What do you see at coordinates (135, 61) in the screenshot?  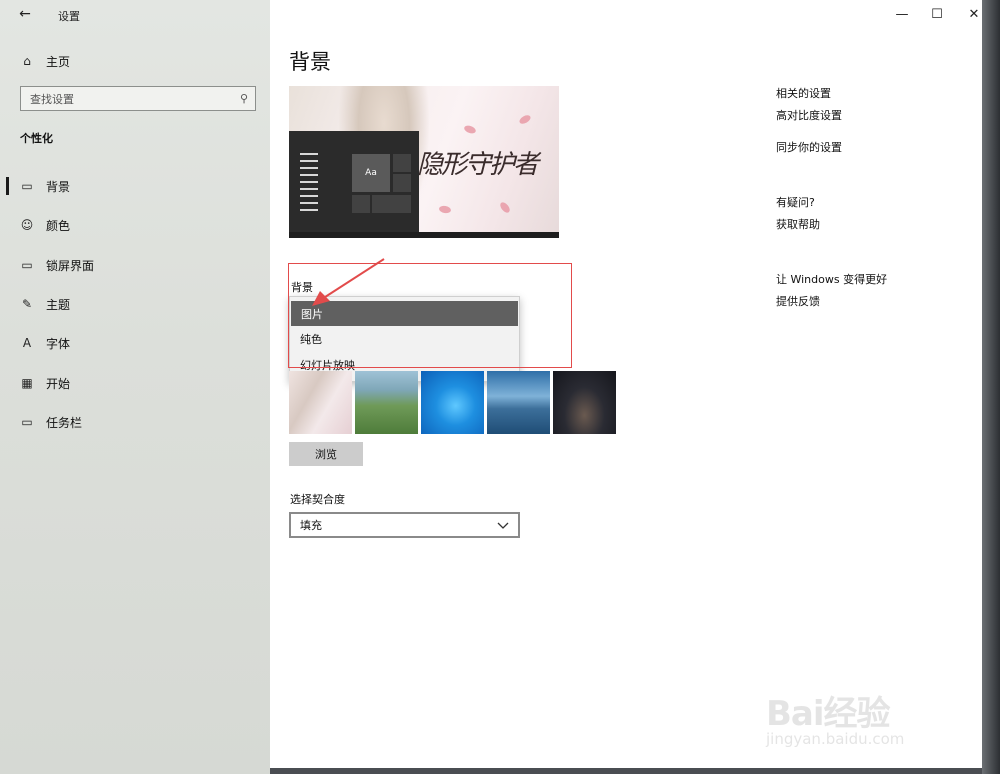 I see `sidebar-item-home: ⌂ 主页` at bounding box center [135, 61].